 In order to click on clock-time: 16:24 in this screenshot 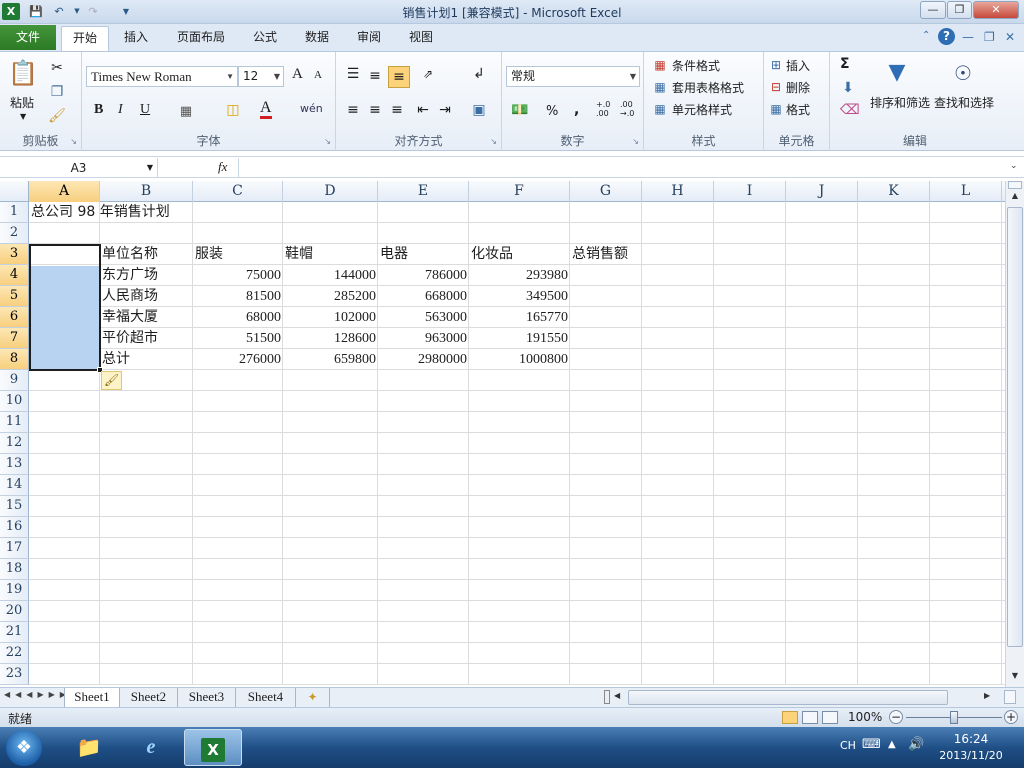, I will do `click(971, 739)`.